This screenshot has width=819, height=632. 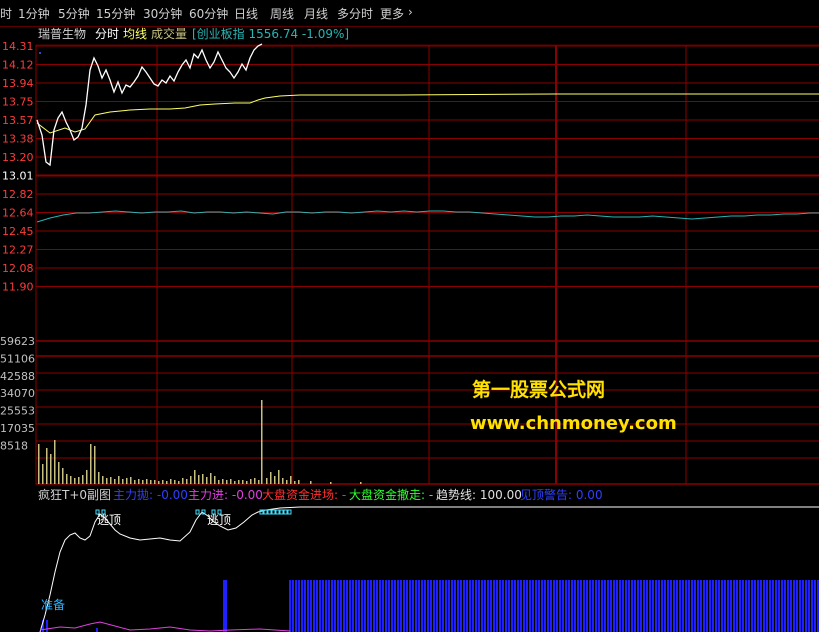 I want to click on volume-tick-label: 42588, so click(x=17, y=376).